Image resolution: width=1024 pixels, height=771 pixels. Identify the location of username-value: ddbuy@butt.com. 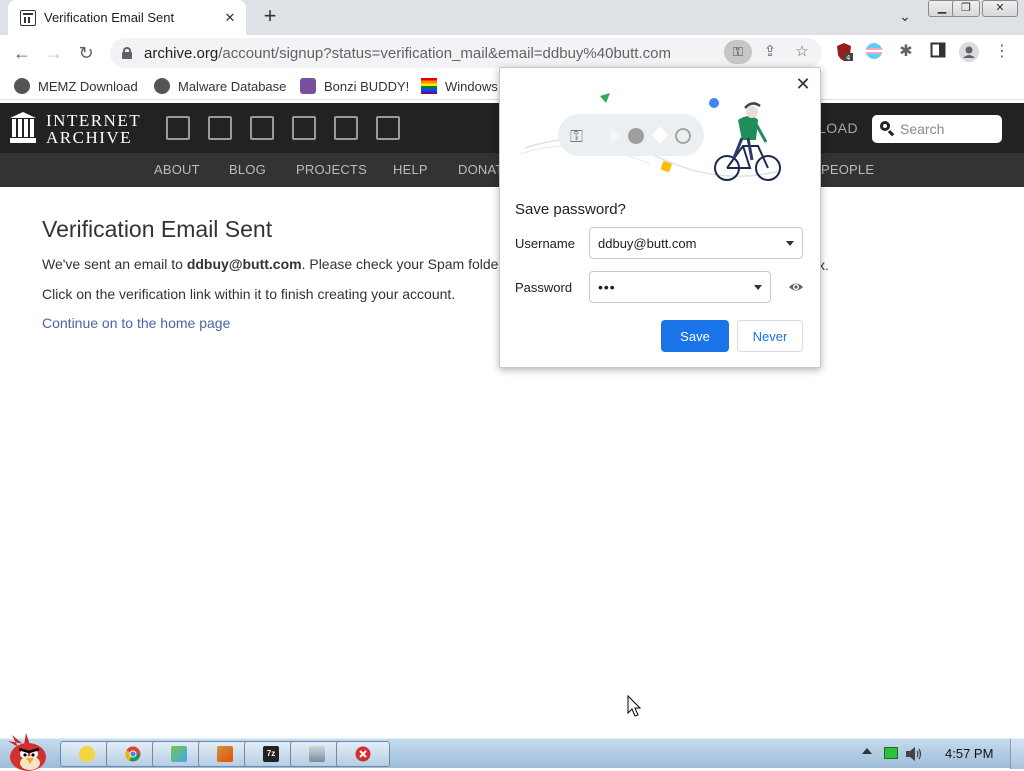
(647, 243).